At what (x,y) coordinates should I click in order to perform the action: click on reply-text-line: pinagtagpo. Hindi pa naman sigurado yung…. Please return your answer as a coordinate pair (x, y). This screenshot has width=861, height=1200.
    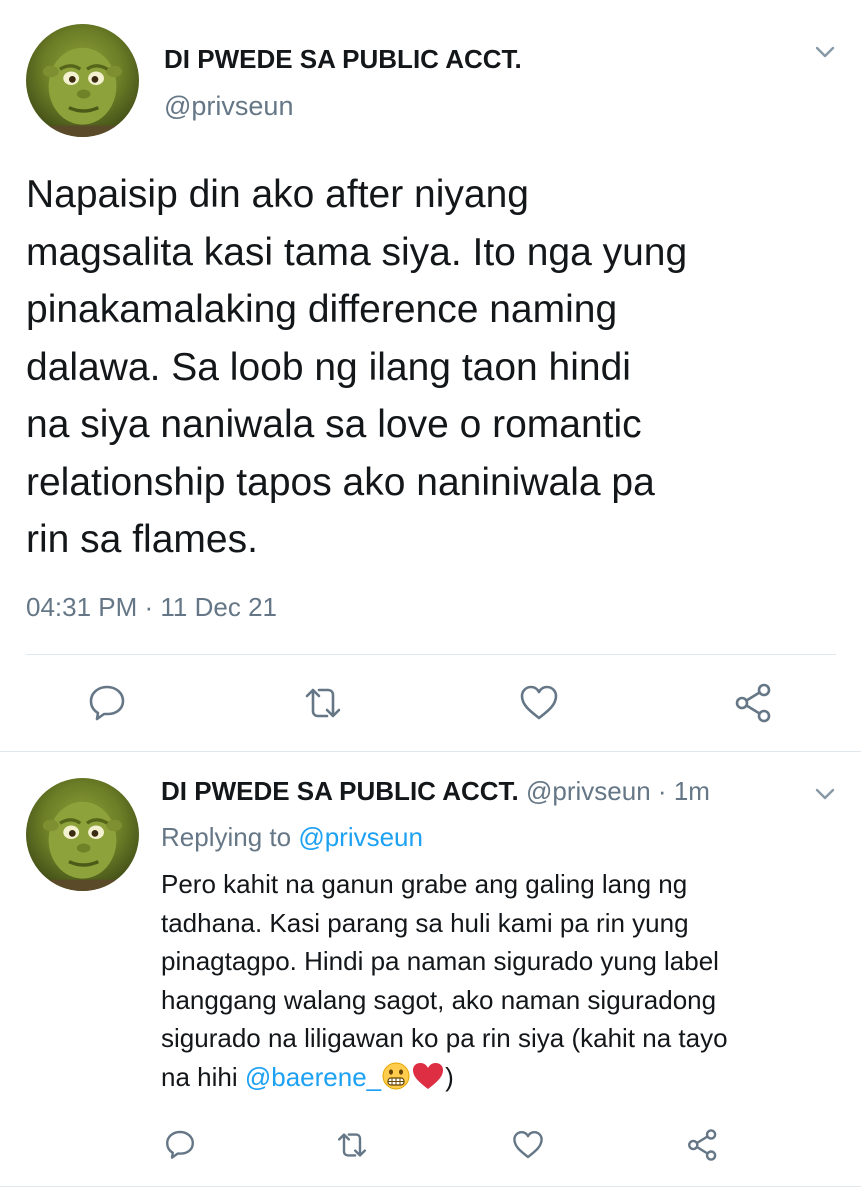
    Looking at the image, I should click on (440, 961).